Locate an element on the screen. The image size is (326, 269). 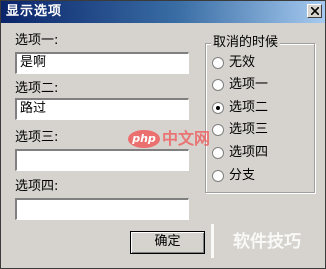
option-1-input: 是啊 is located at coordinates (102, 63).